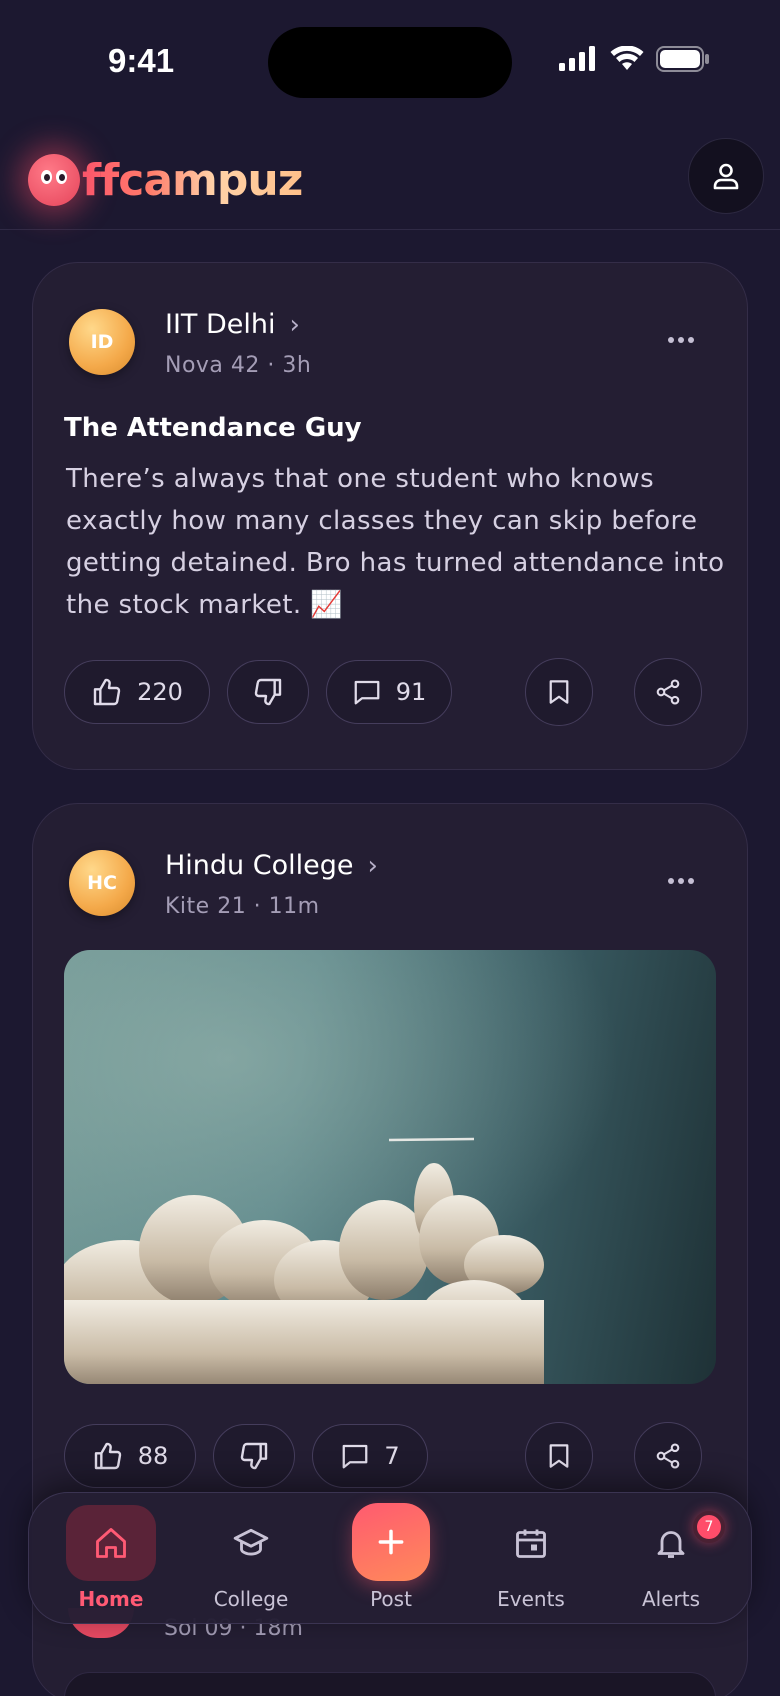  Describe the element at coordinates (192, 180) in the screenshot. I see `logo-text: ffcampuz` at that location.